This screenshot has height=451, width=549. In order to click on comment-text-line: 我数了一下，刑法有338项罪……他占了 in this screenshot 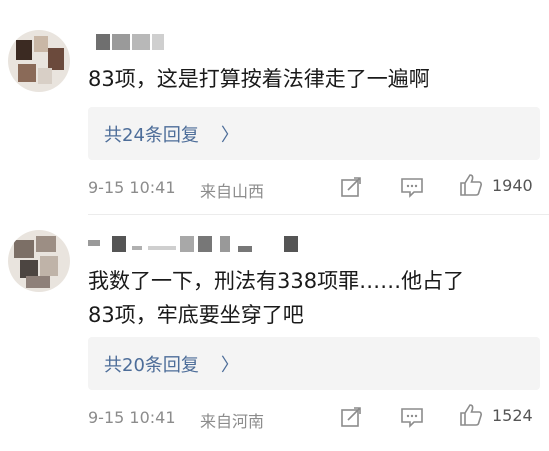, I will do `click(276, 281)`.